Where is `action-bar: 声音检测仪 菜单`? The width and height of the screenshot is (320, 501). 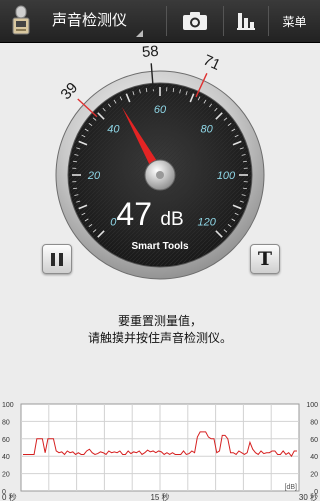
action-bar: 声音检测仪 菜单 is located at coordinates (160, 21).